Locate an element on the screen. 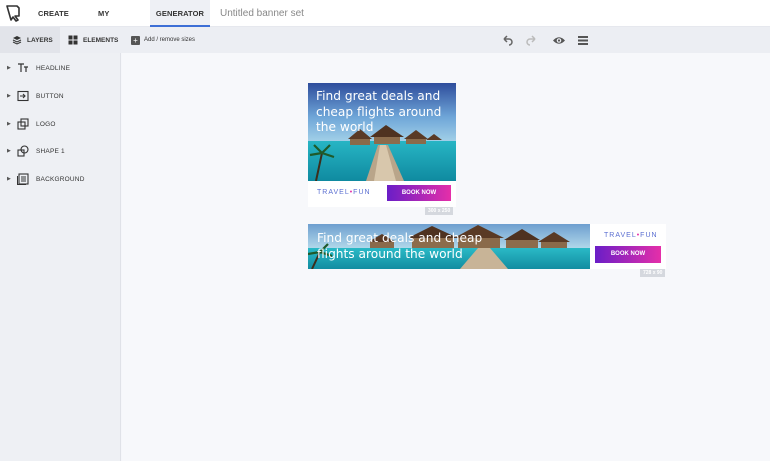 The height and width of the screenshot is (461, 770). layer-label: BUTTON is located at coordinates (50, 96).